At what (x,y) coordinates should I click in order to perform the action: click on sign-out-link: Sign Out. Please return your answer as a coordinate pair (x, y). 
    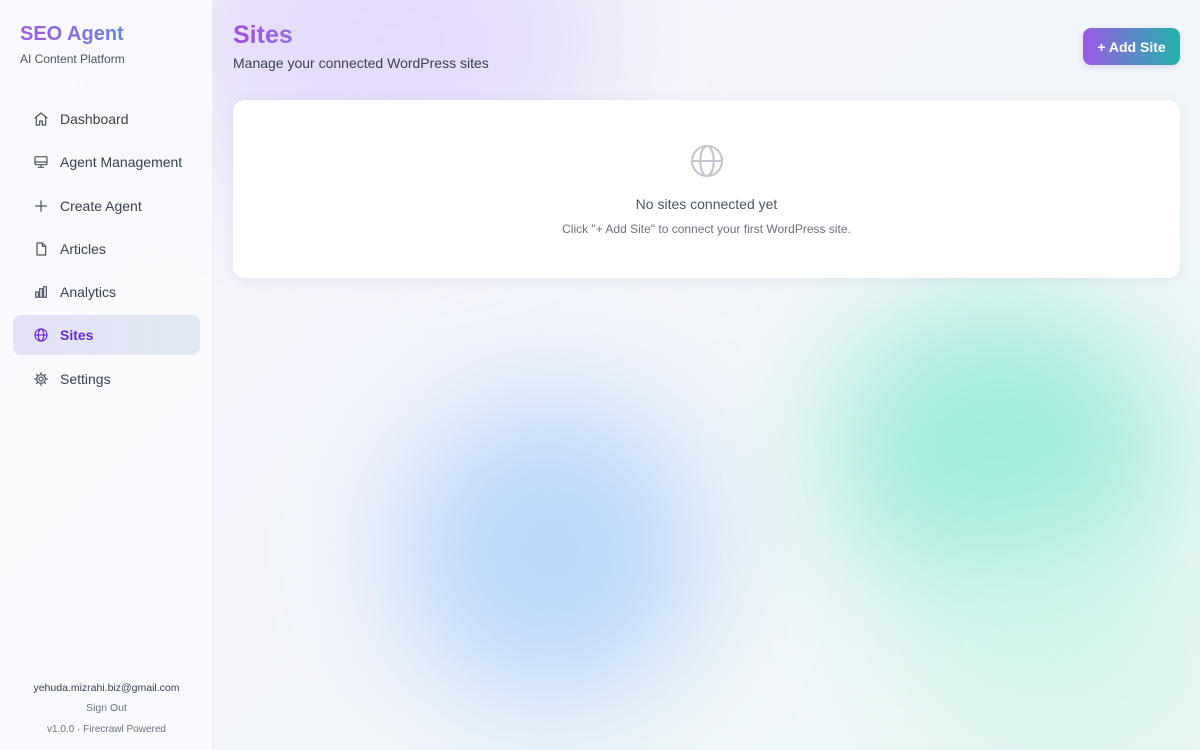
    Looking at the image, I should click on (106, 708).